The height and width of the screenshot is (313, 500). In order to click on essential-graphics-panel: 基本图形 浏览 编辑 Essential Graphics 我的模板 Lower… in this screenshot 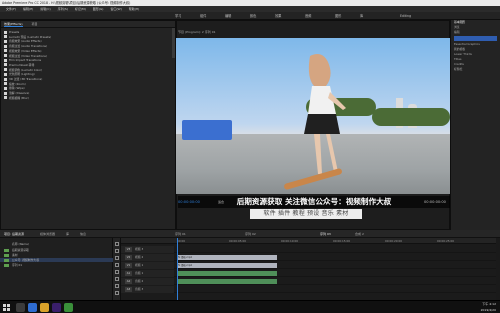, I will do `click(475, 125)`.